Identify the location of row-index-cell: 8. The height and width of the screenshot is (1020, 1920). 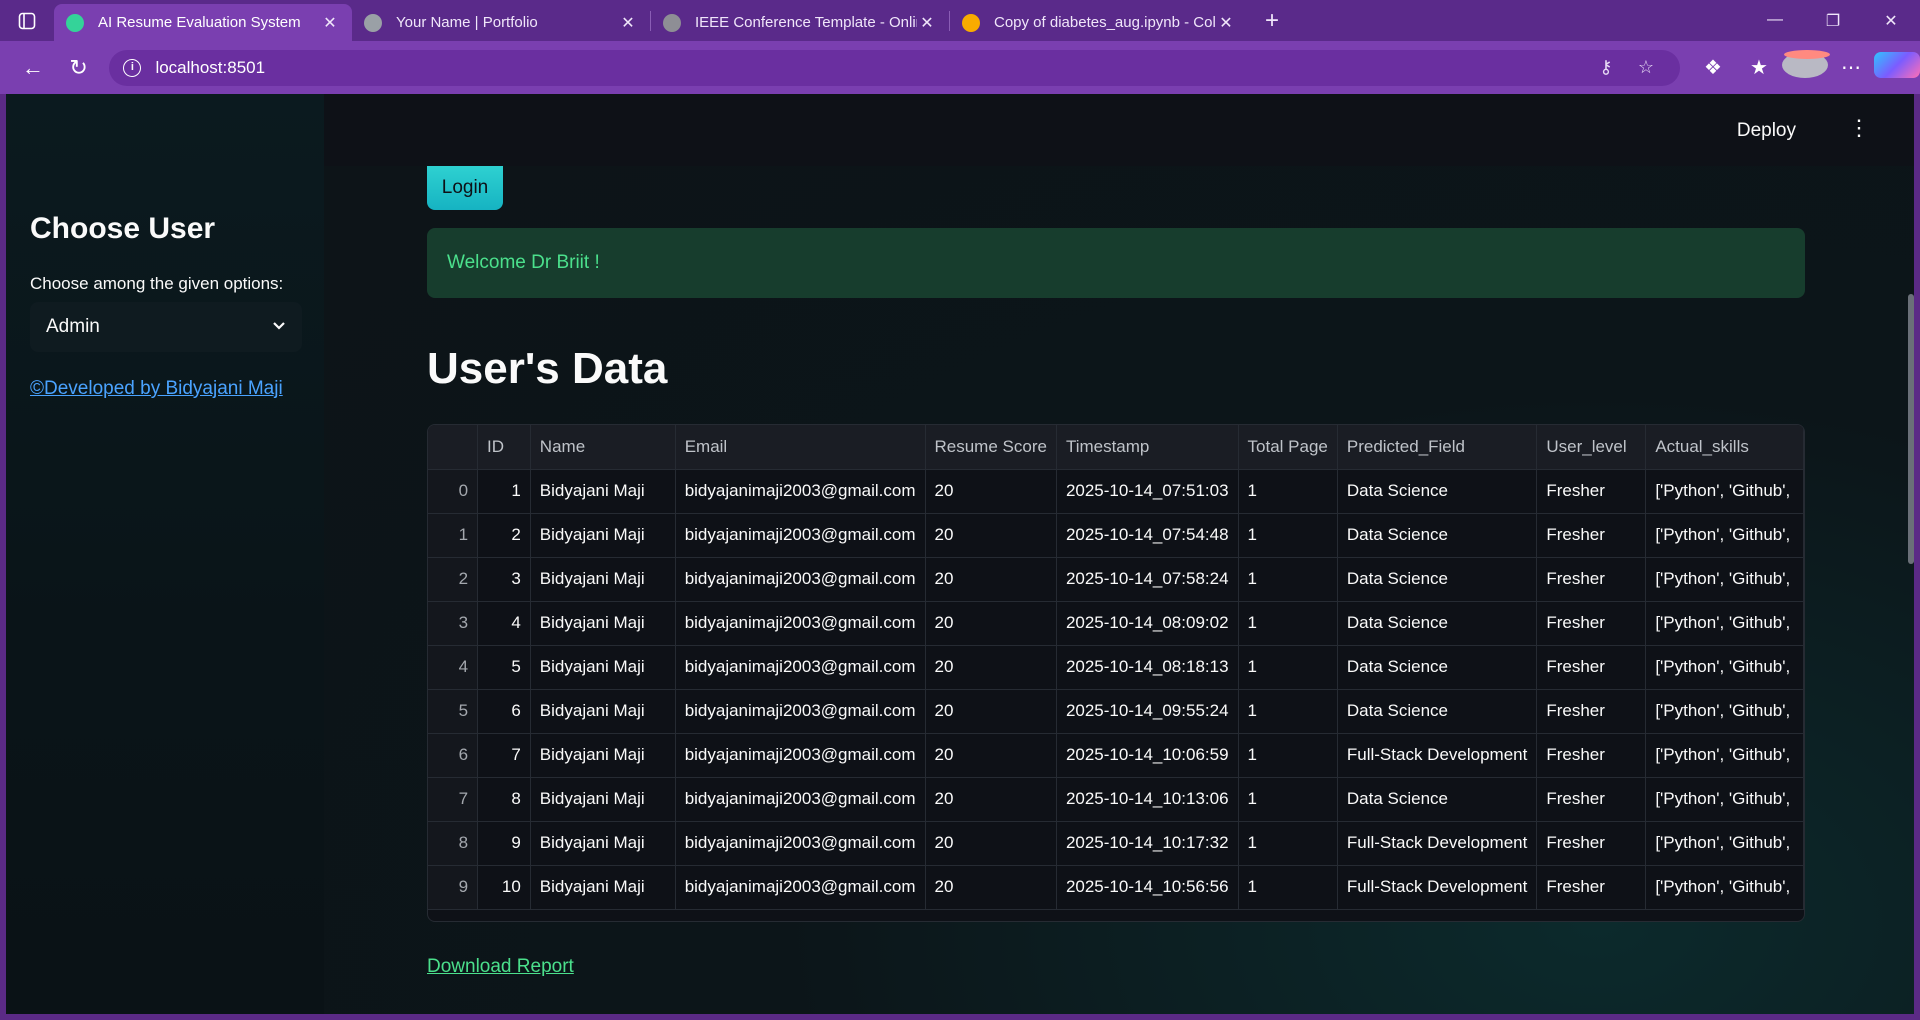
(453, 843).